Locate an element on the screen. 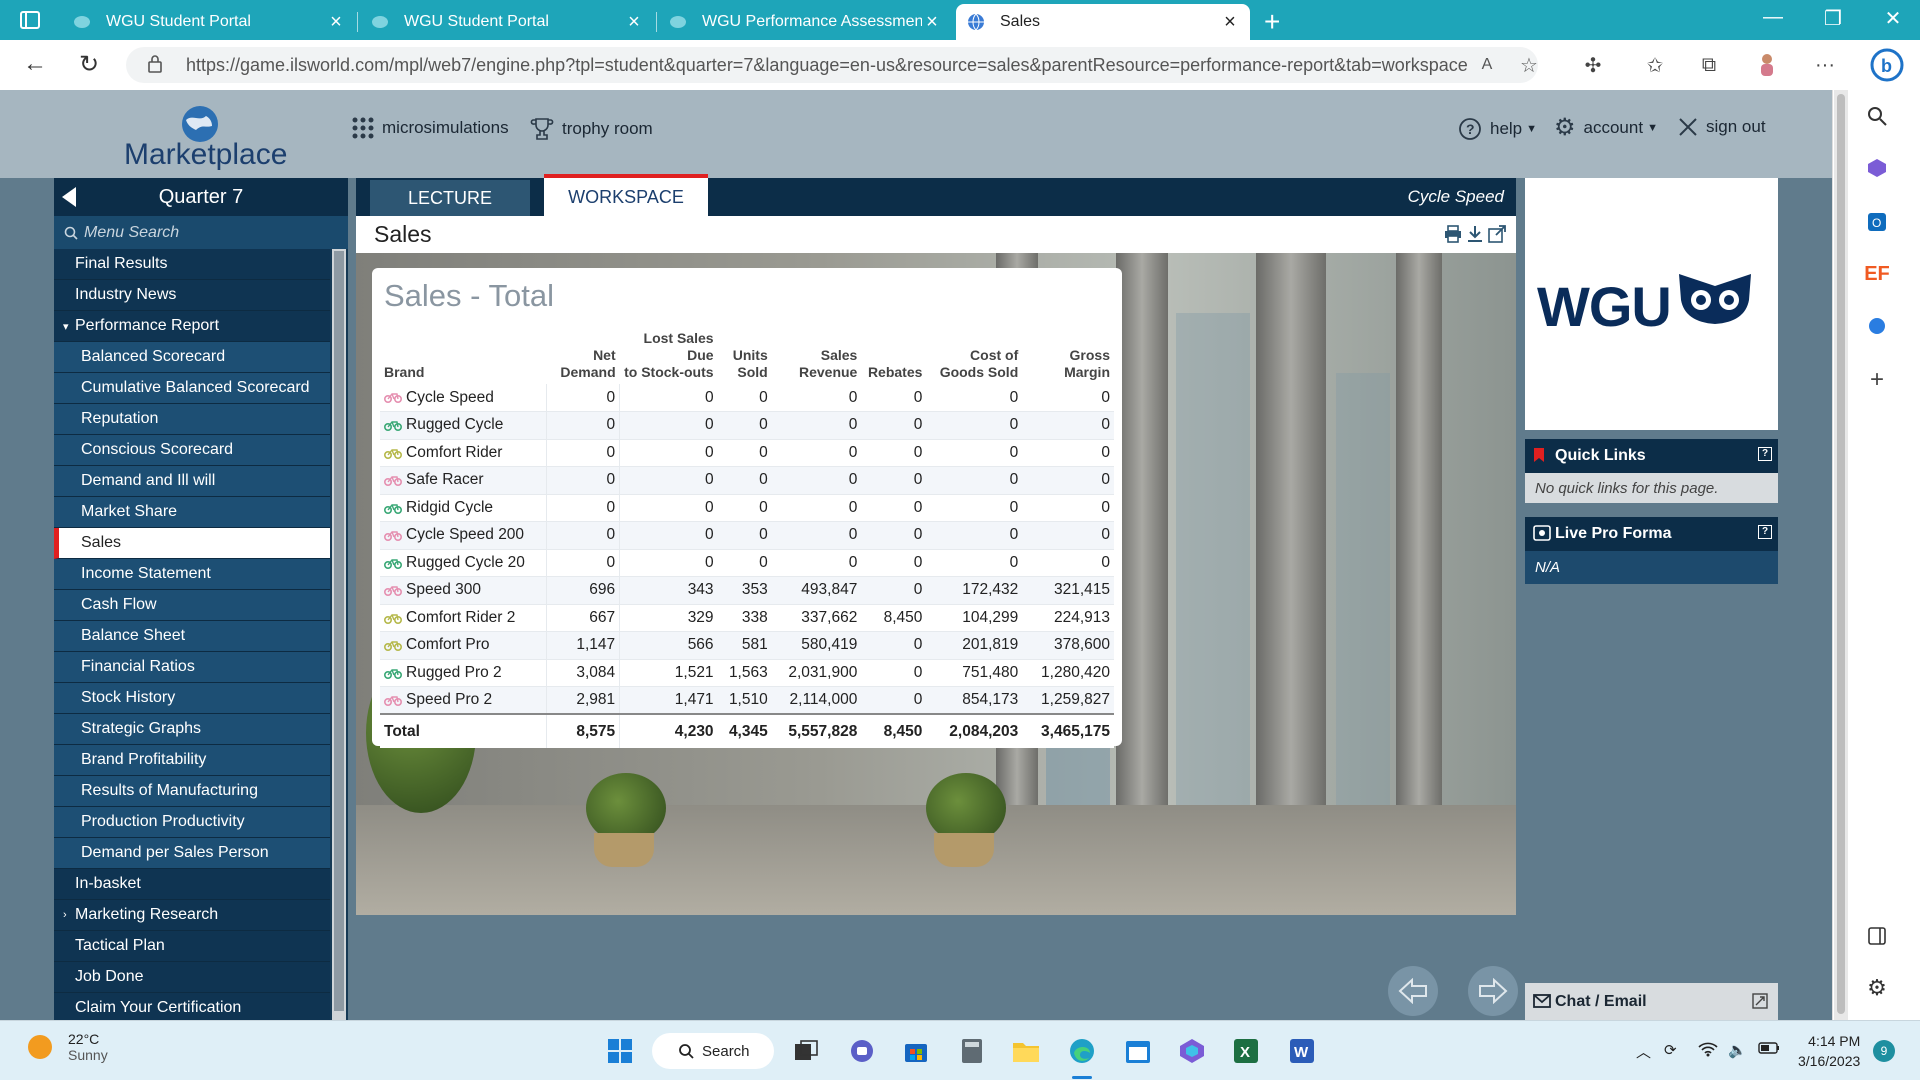 The image size is (1920, 1080). restore-icon: ❐ is located at coordinates (1833, 18).